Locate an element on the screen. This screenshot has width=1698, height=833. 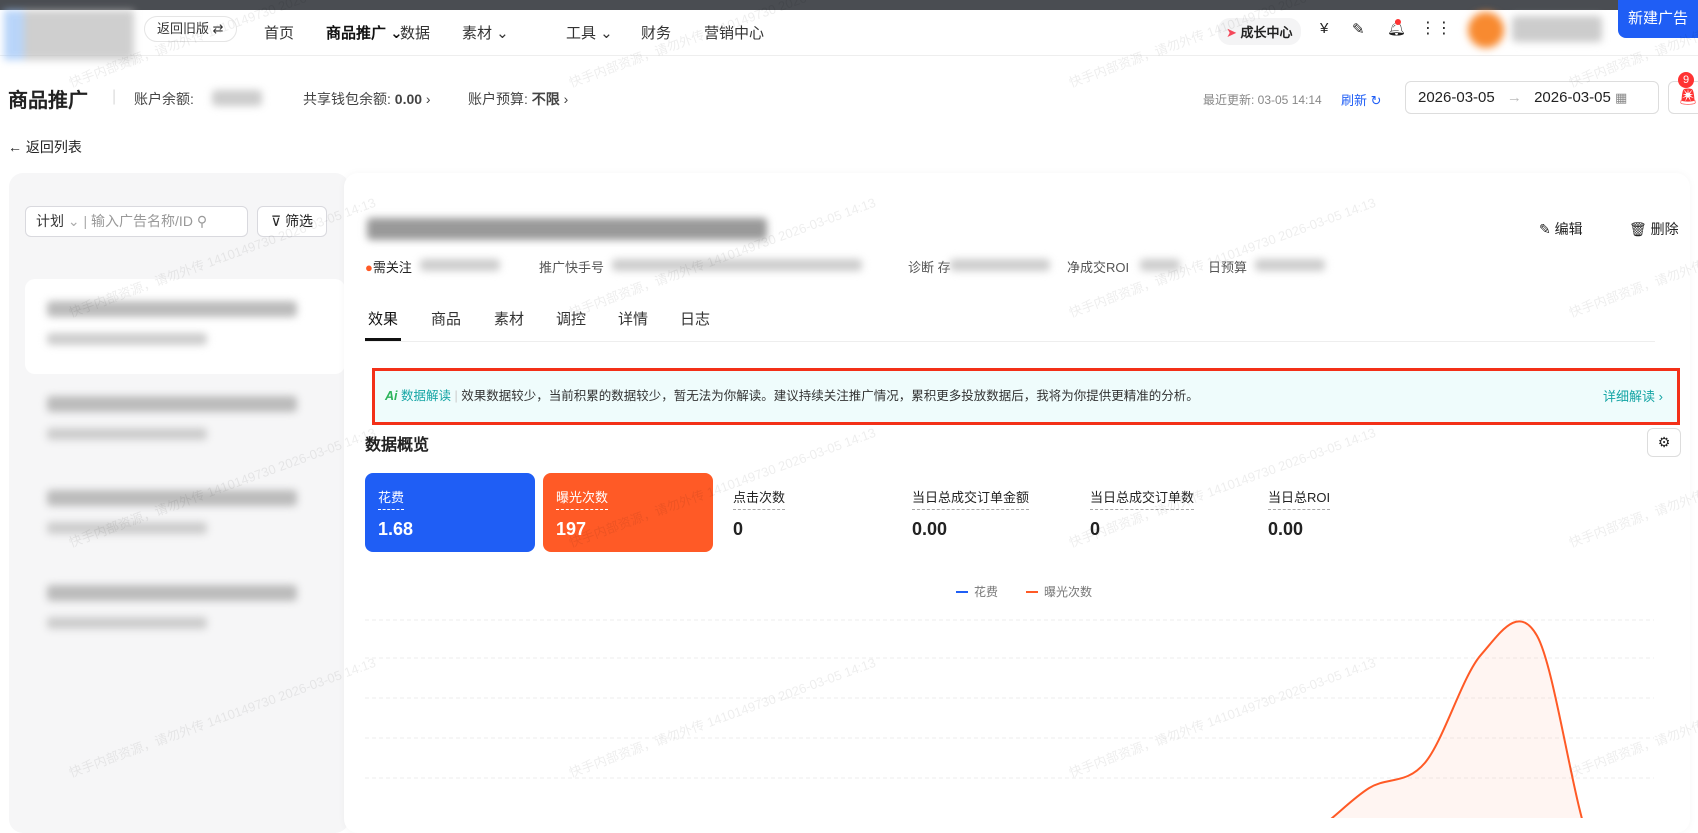
legend-label: 曝光次数 is located at coordinates (1068, 591).